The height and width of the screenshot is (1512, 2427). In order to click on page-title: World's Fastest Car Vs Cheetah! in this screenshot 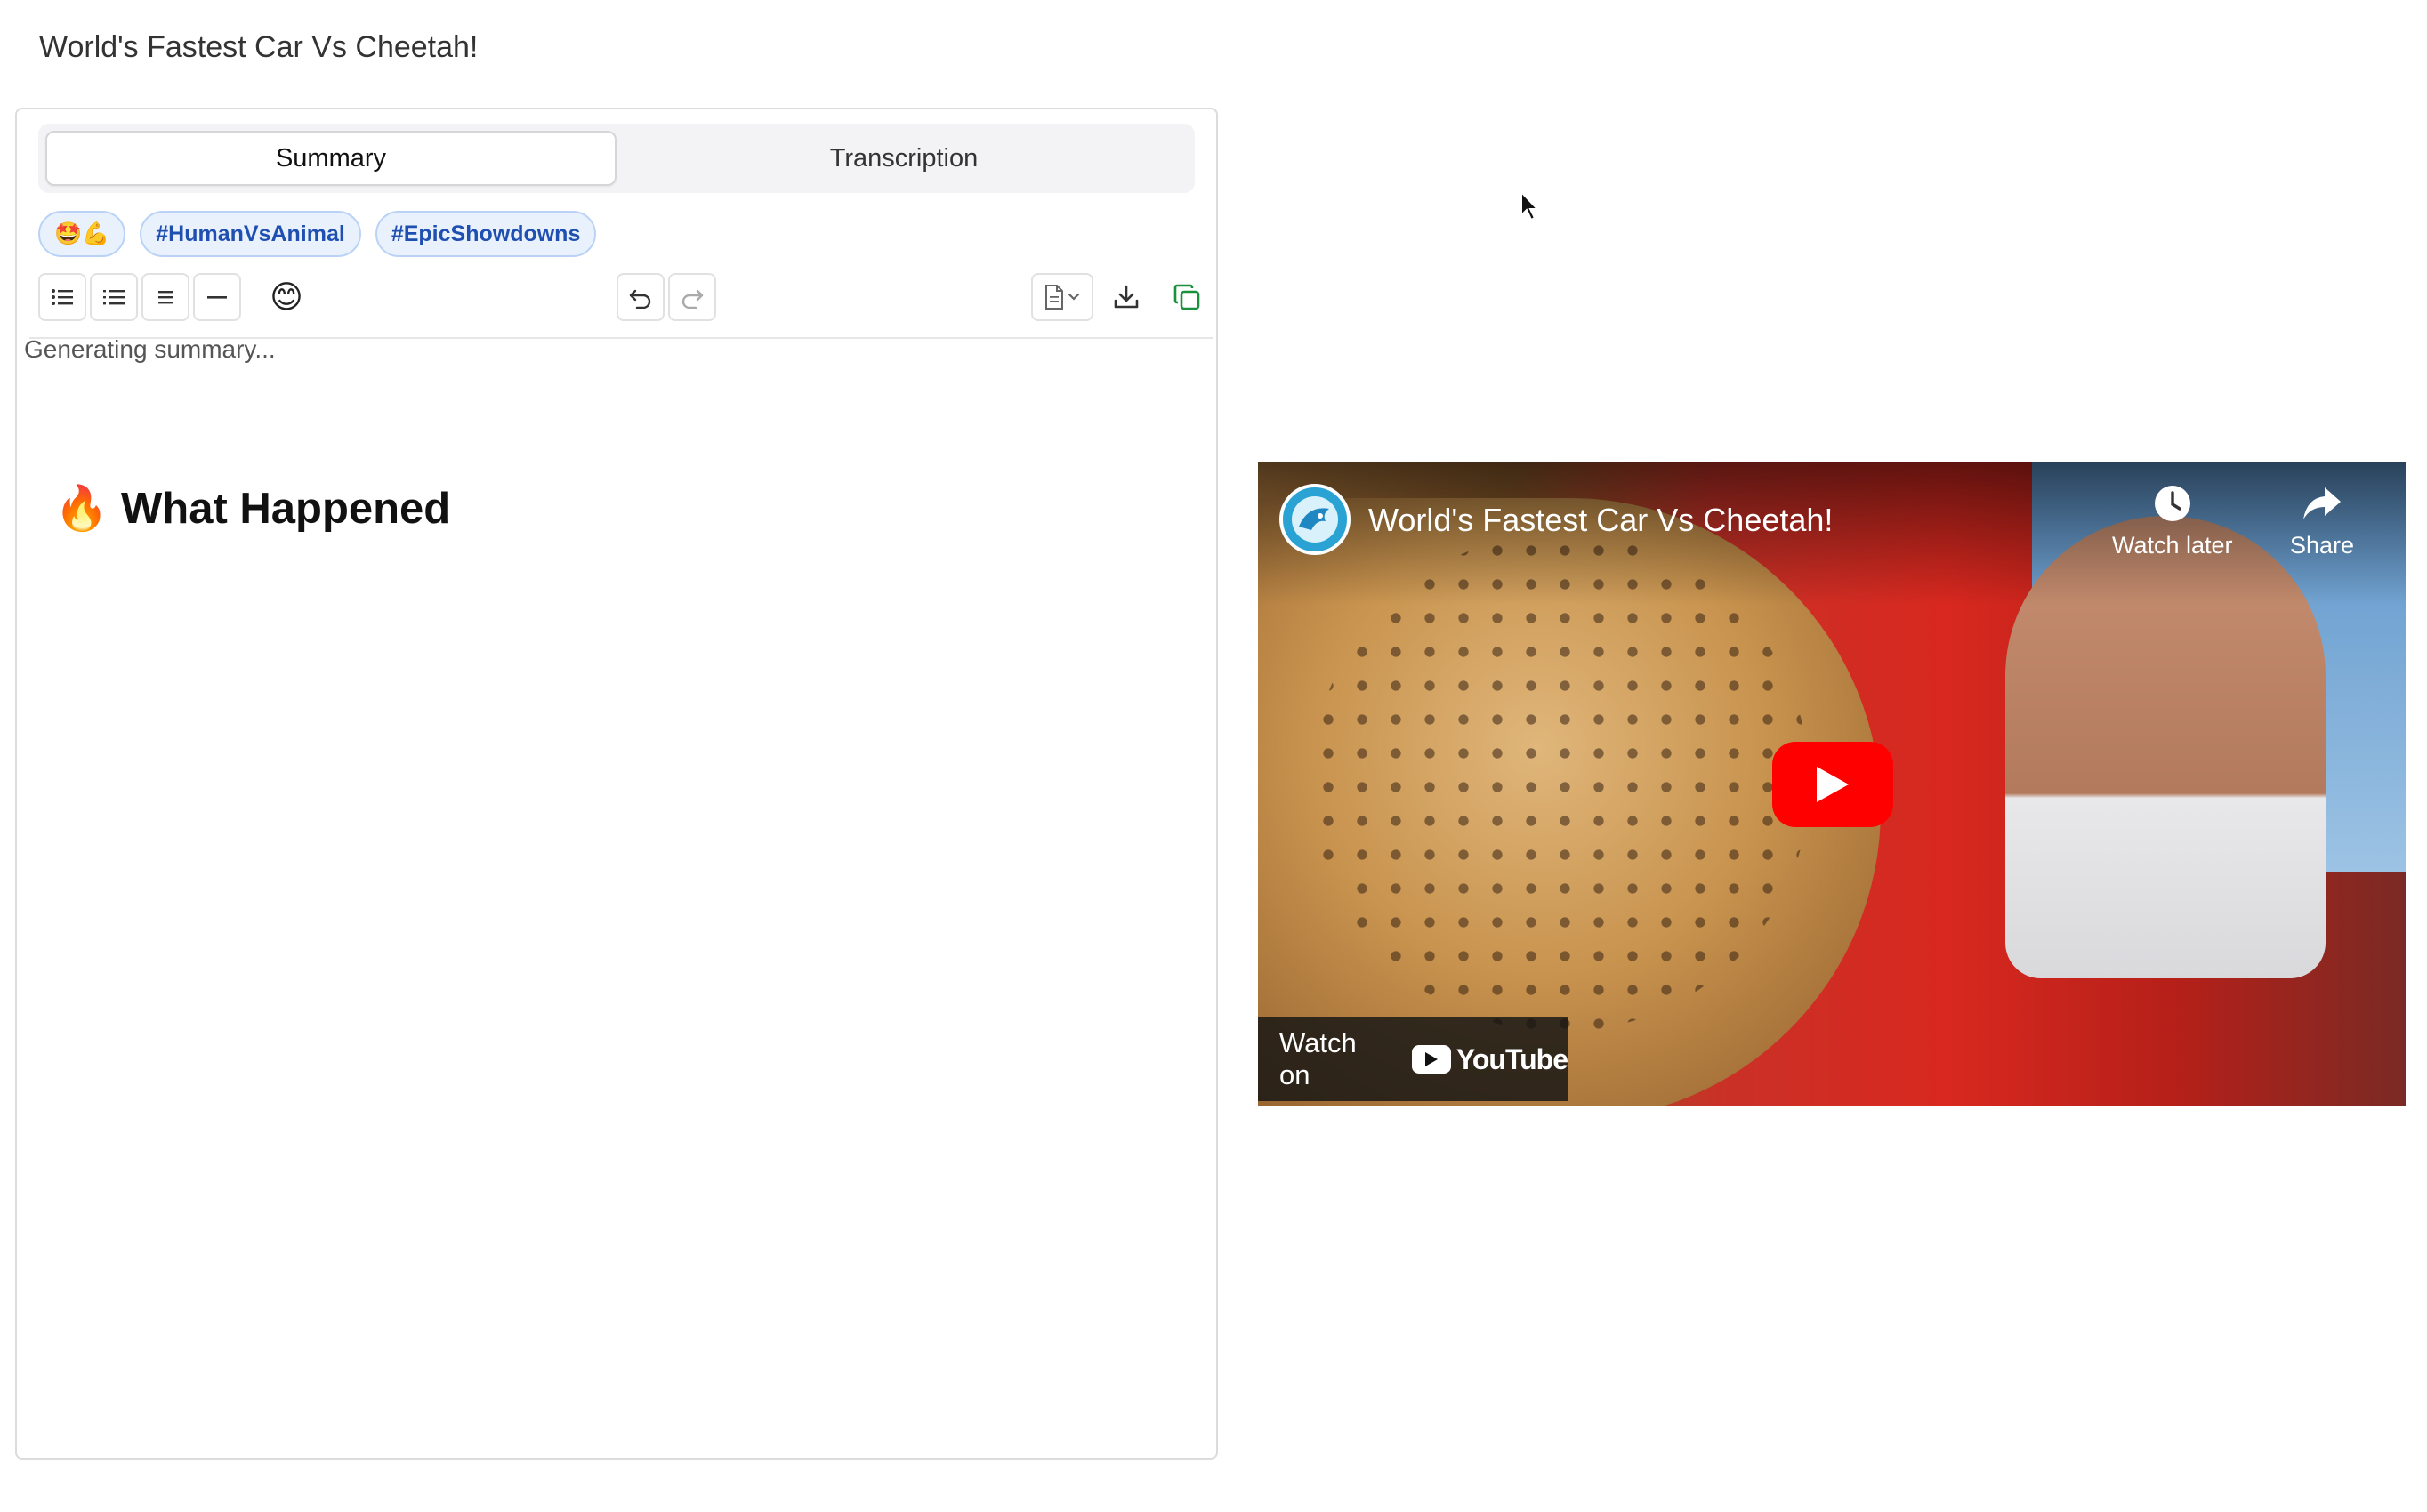, I will do `click(259, 47)`.